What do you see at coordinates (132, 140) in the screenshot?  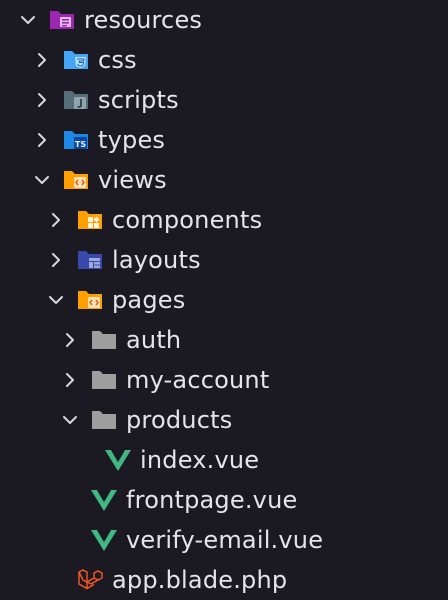 I see `tree-item-label: types` at bounding box center [132, 140].